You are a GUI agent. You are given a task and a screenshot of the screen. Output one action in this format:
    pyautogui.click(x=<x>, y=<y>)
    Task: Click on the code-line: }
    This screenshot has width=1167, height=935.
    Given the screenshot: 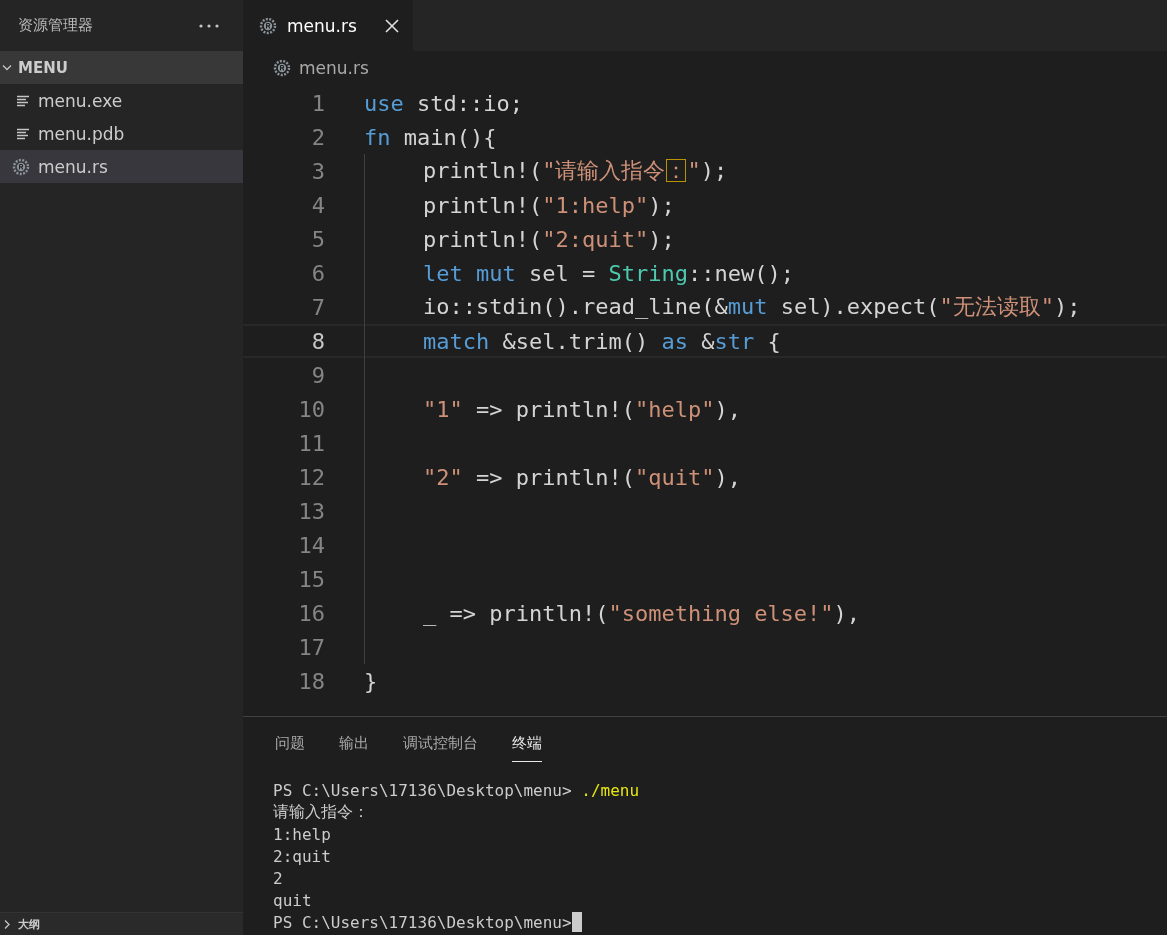 What is the action you would take?
    pyautogui.click(x=371, y=681)
    